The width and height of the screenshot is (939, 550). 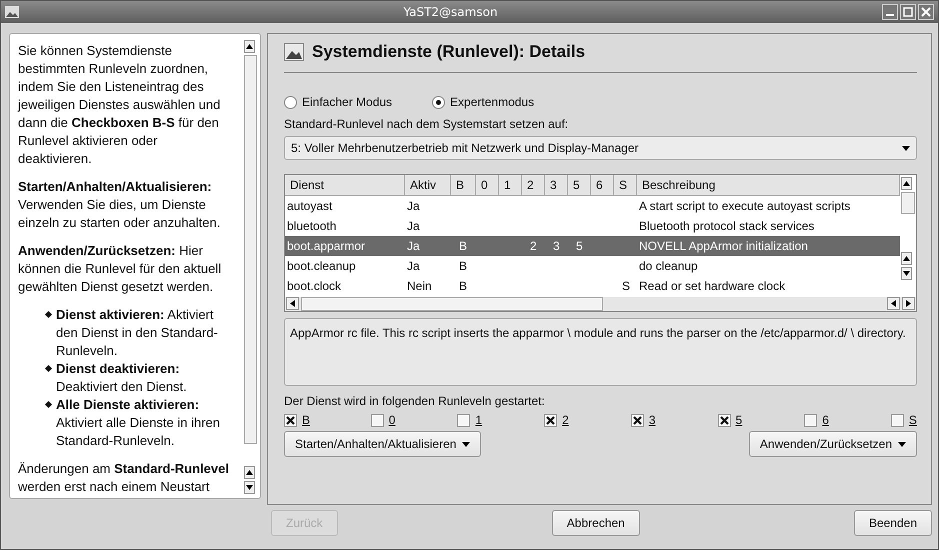 I want to click on table-cell: boot.apparmor, so click(x=326, y=246).